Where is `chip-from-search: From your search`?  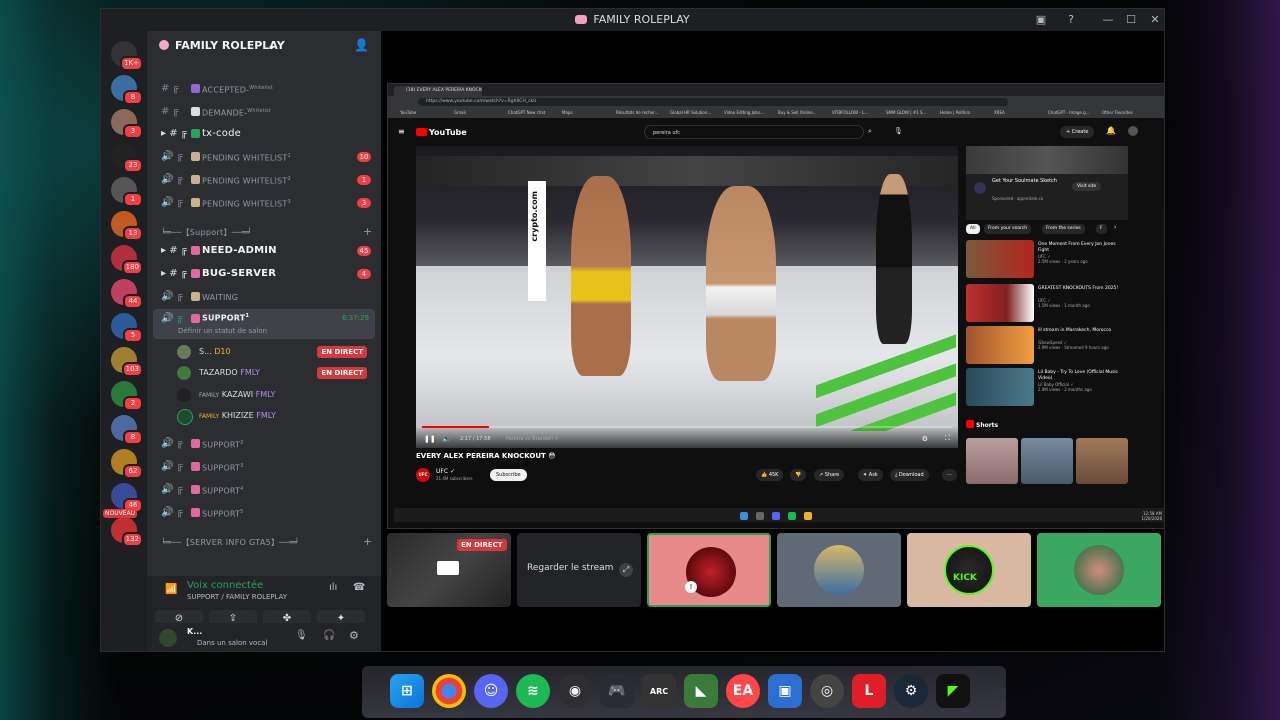
chip-from-search: From your search is located at coordinates (1008, 229).